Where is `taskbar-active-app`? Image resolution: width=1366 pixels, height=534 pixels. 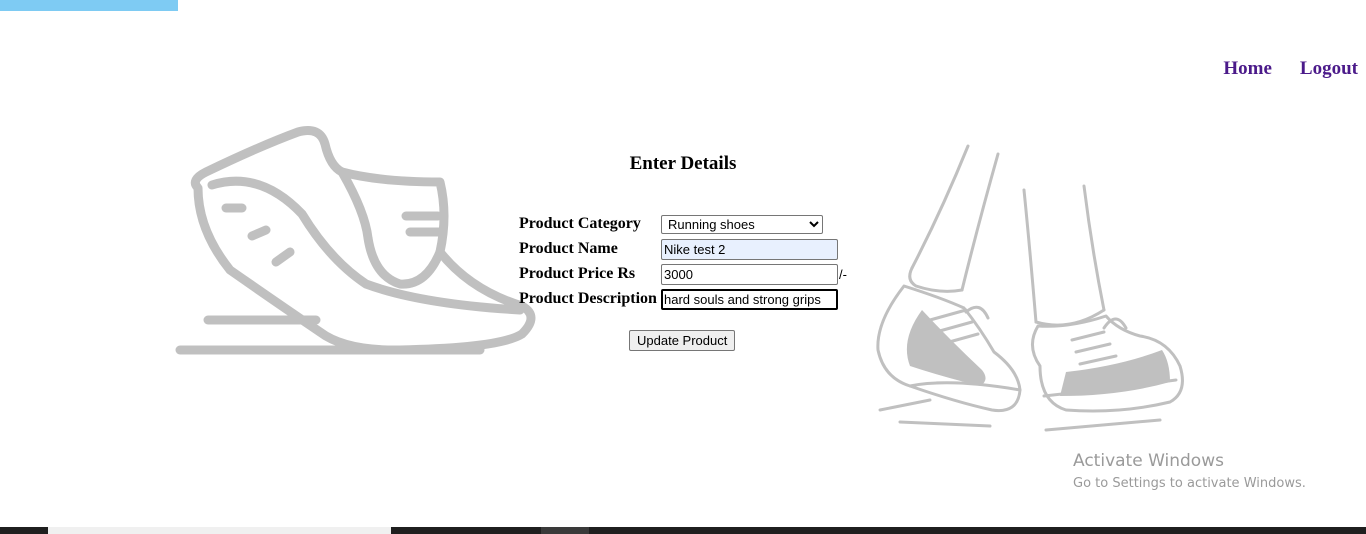
taskbar-active-app is located at coordinates (565, 530).